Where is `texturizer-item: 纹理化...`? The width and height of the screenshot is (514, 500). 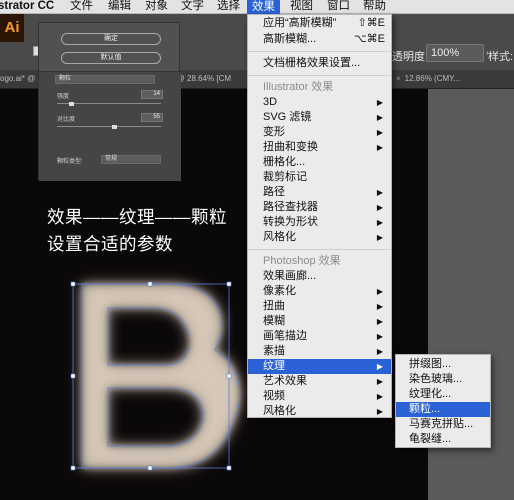 texturizer-item: 纹理化... is located at coordinates (443, 394).